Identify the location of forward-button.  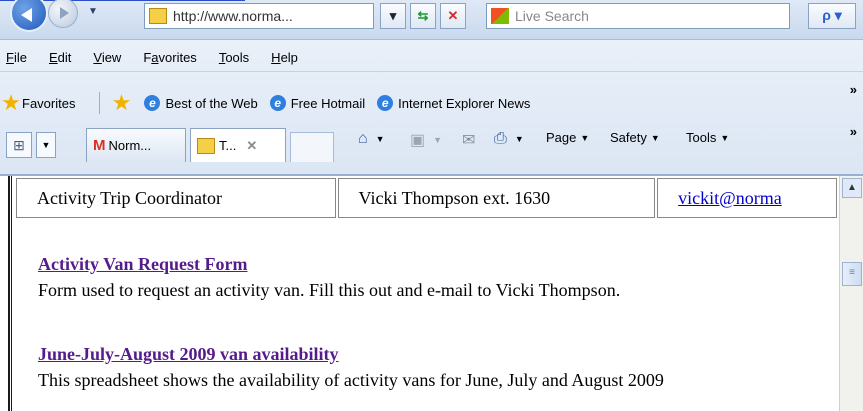
(63, 14).